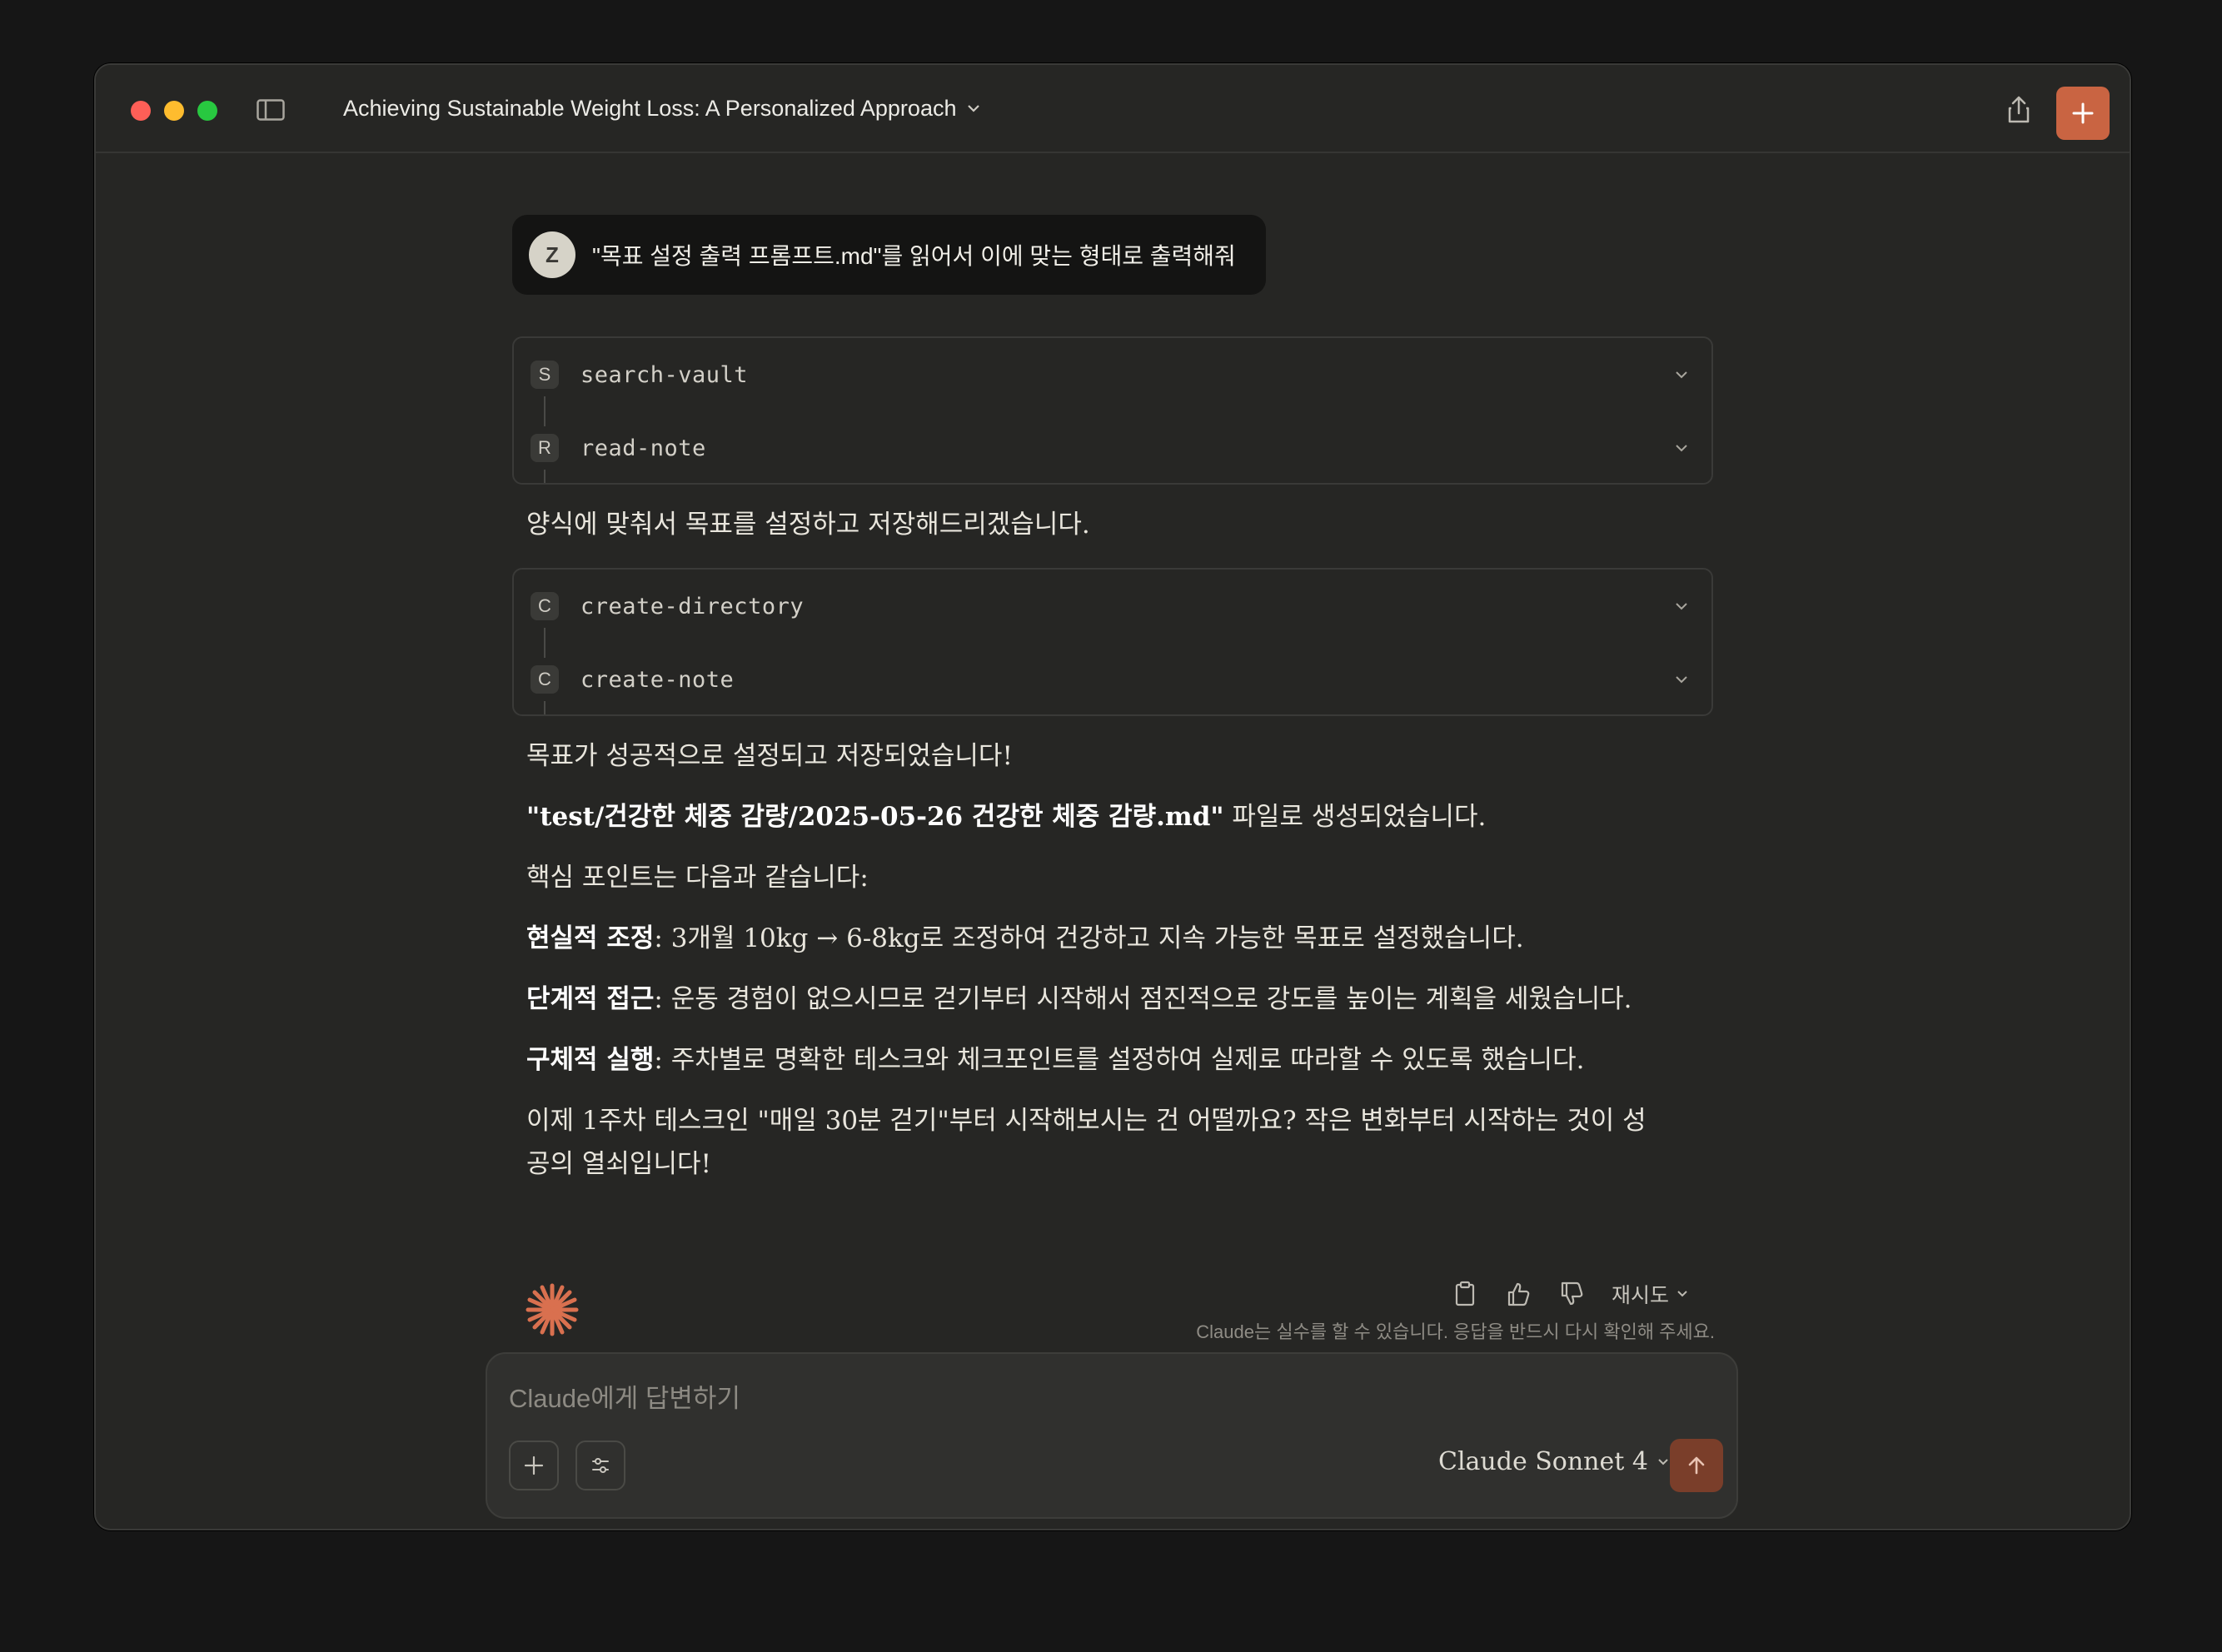 The height and width of the screenshot is (1652, 2222). Describe the element at coordinates (1355, 817) in the screenshot. I see `response-text: 파일로 생성되었습니다.` at that location.